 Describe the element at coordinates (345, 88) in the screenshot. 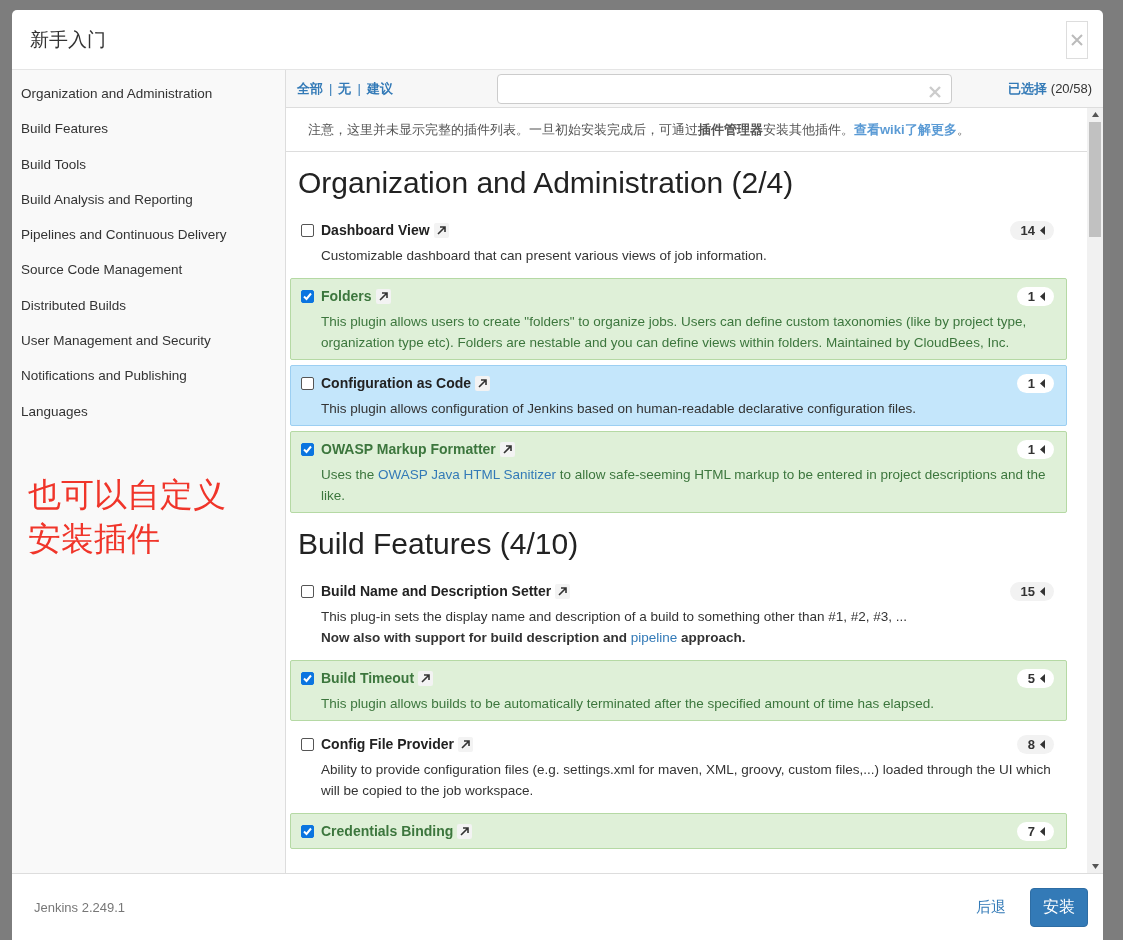

I see `filter-link: 无` at that location.